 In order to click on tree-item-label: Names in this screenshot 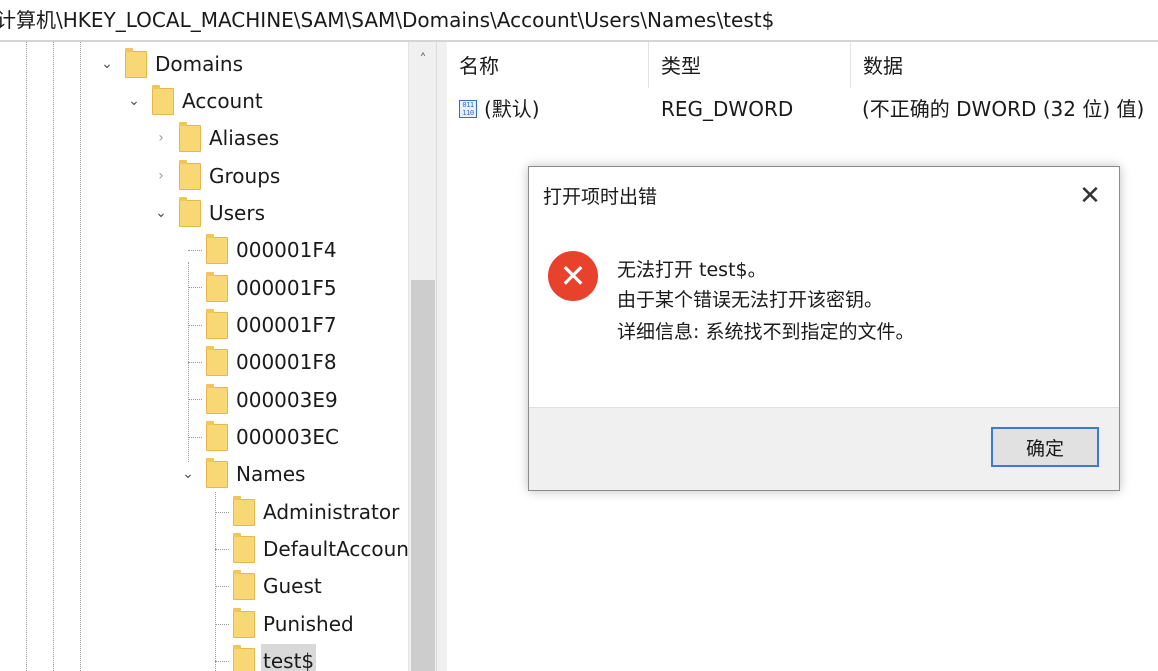, I will do `click(271, 474)`.